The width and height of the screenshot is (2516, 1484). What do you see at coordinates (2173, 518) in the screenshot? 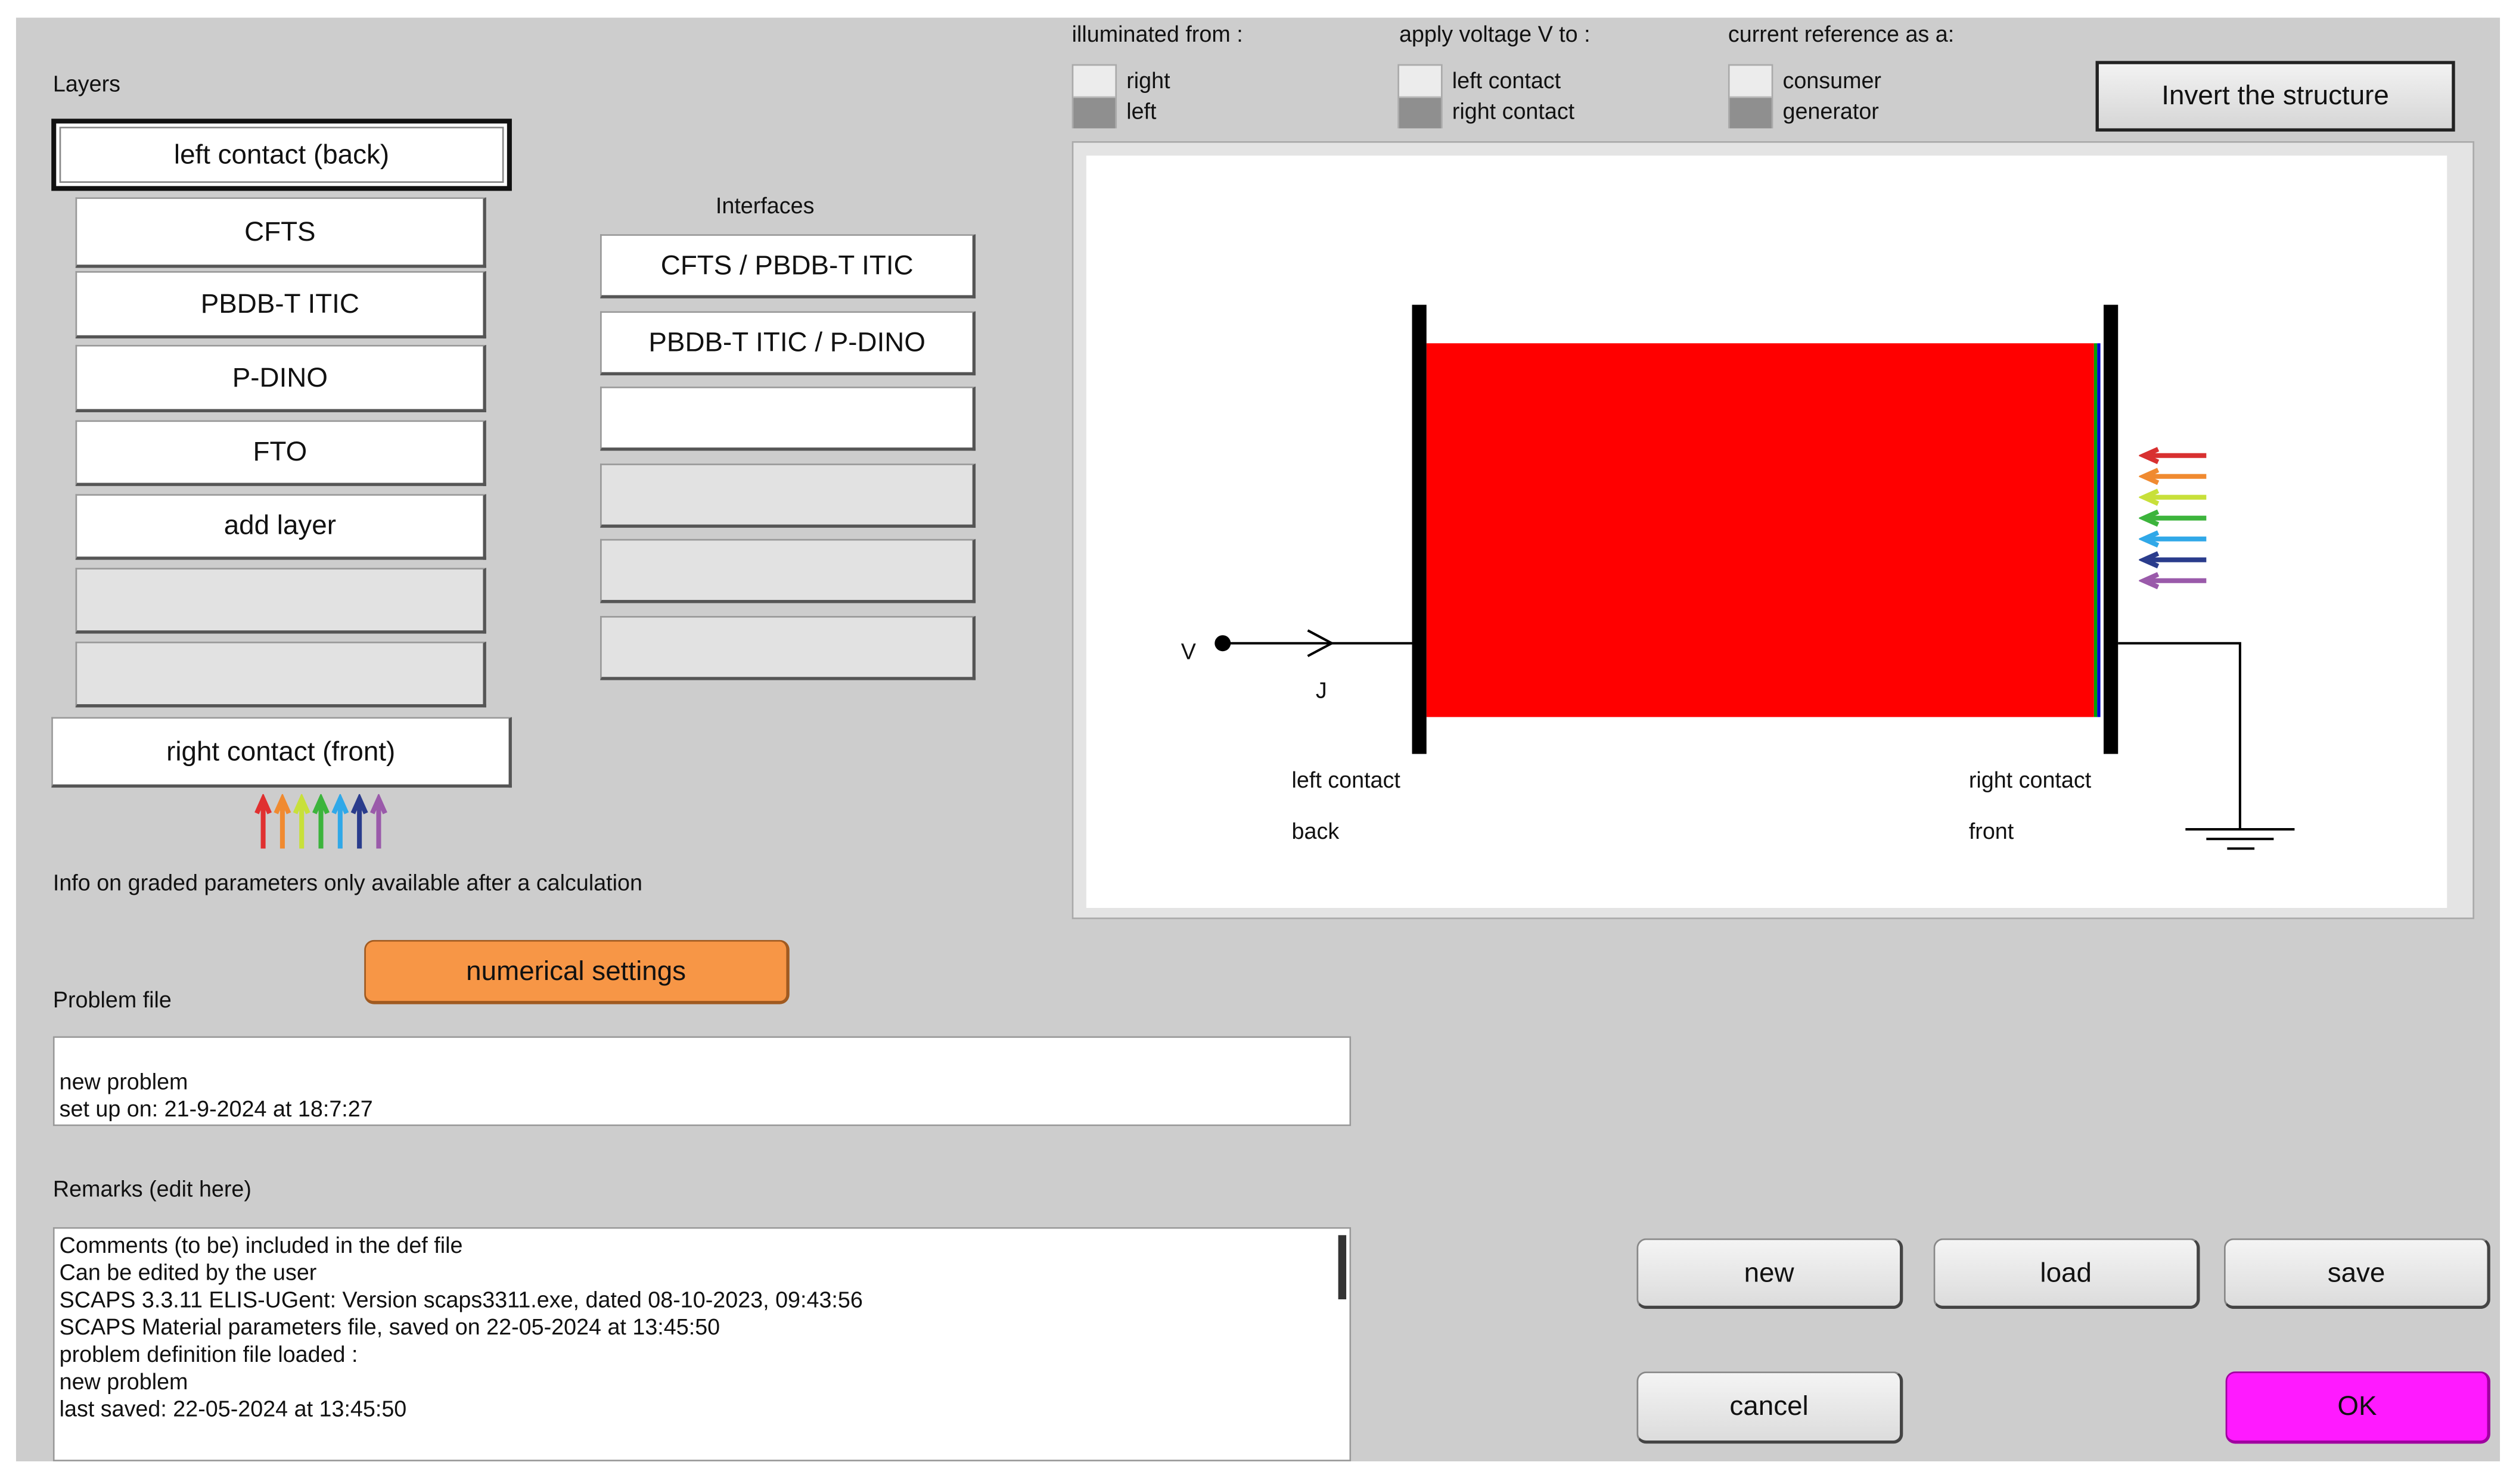
I see `light-arrows-icon` at bounding box center [2173, 518].